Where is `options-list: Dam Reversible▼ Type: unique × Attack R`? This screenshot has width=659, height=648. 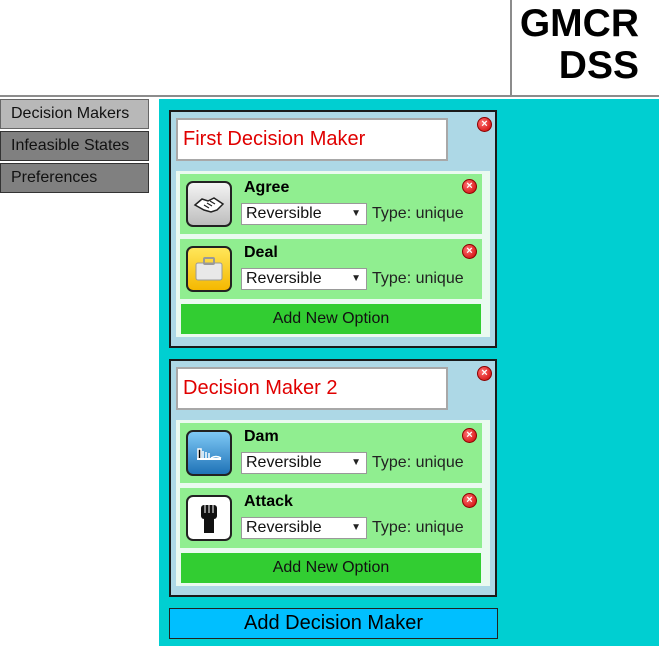
options-list: Dam Reversible▼ Type: unique × Attack R is located at coordinates (333, 503).